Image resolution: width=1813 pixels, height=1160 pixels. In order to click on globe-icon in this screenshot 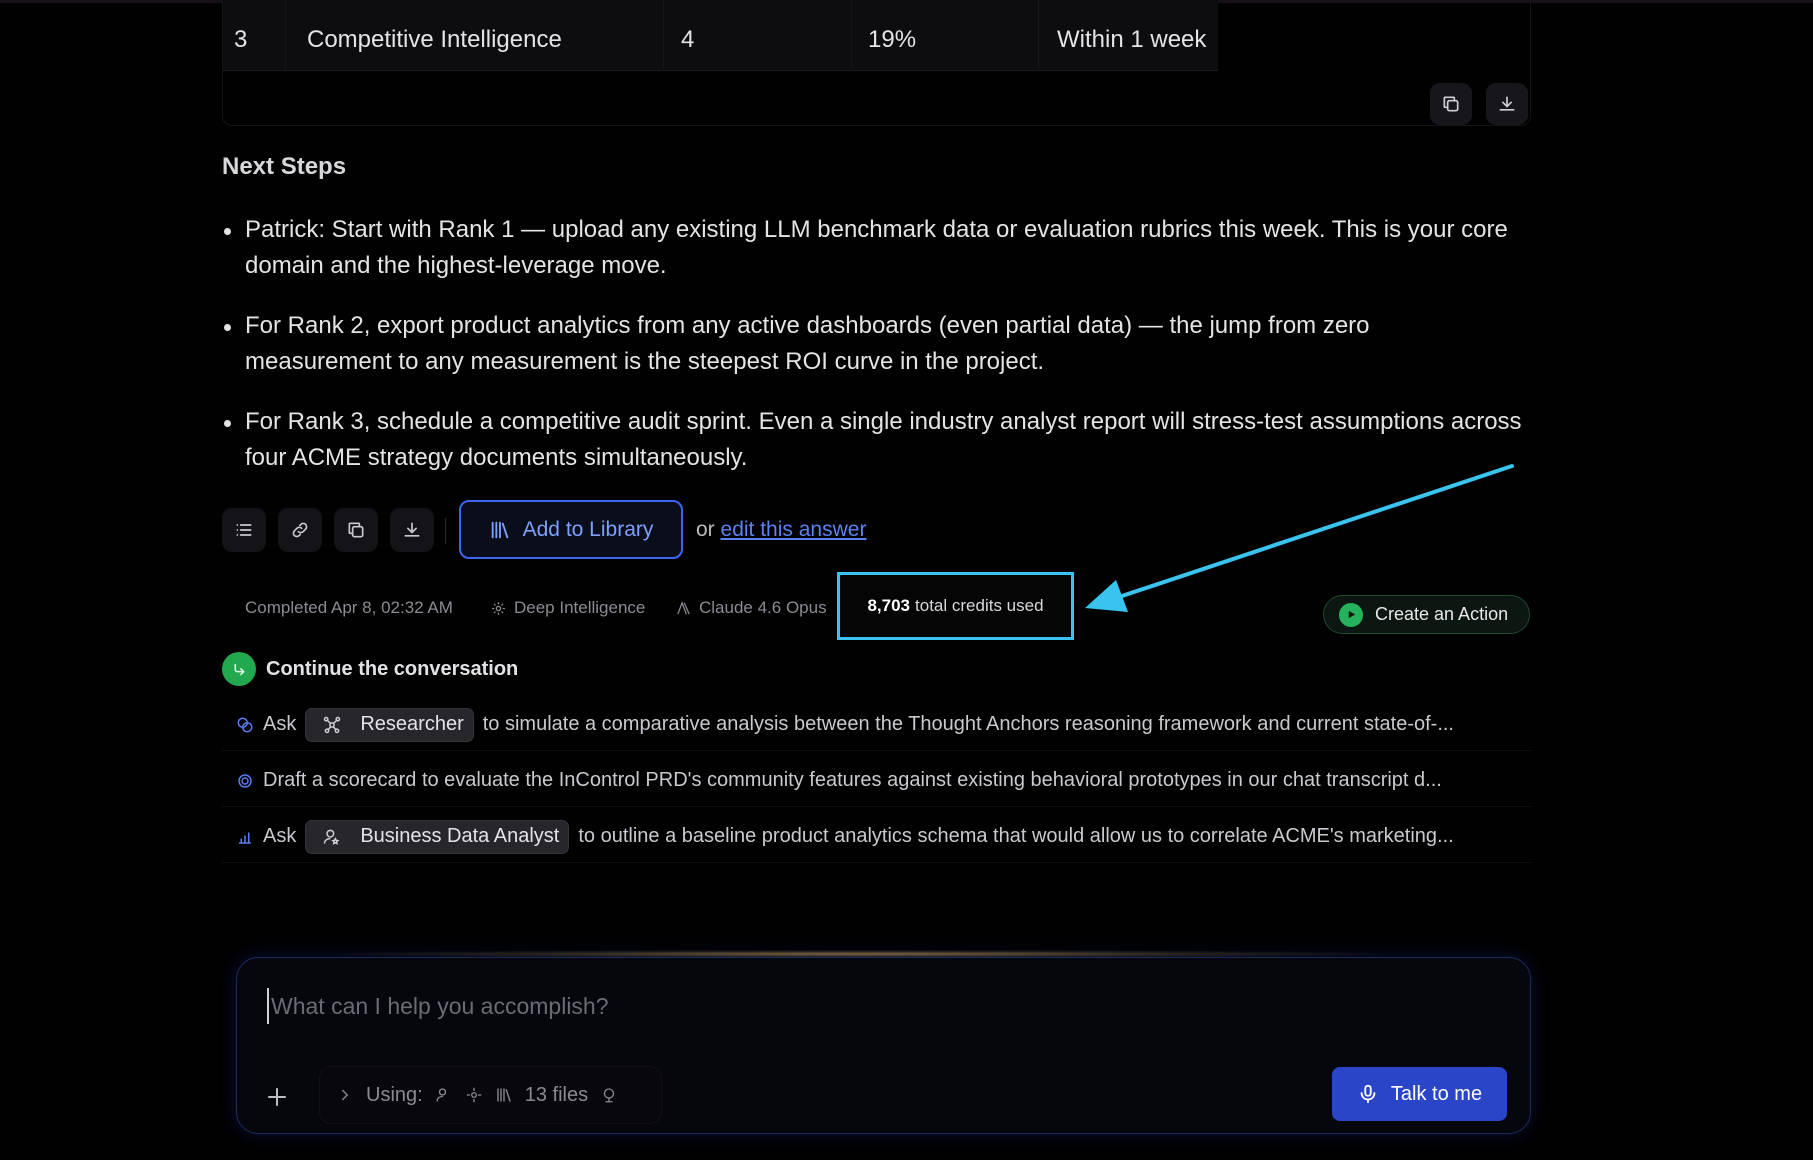, I will do `click(609, 1095)`.